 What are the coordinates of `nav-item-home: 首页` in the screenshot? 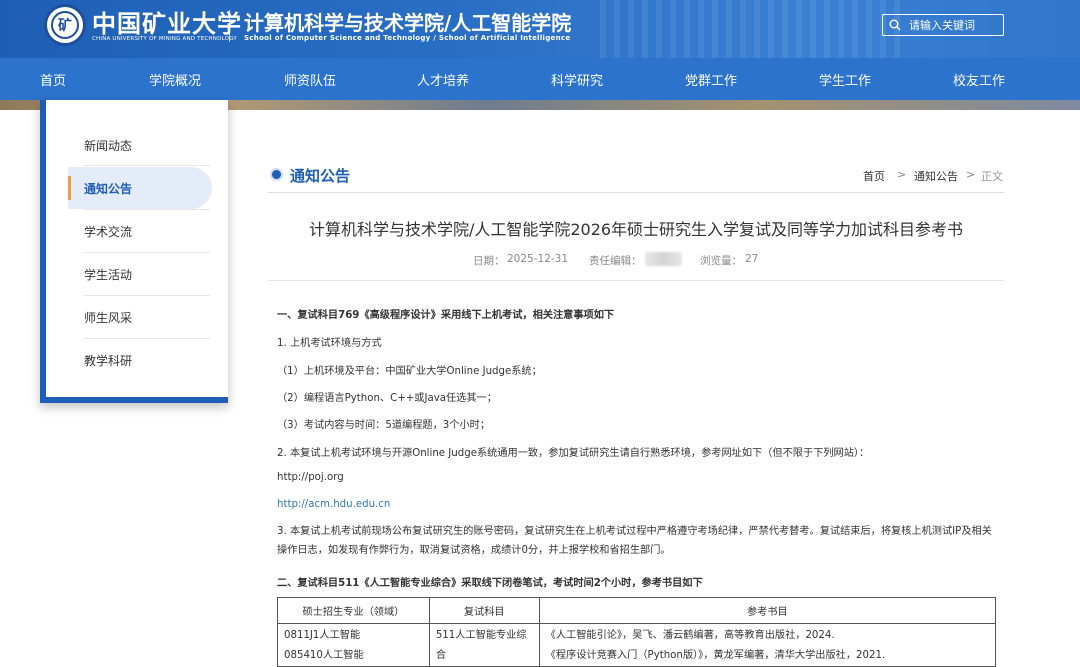 It's located at (53, 79).